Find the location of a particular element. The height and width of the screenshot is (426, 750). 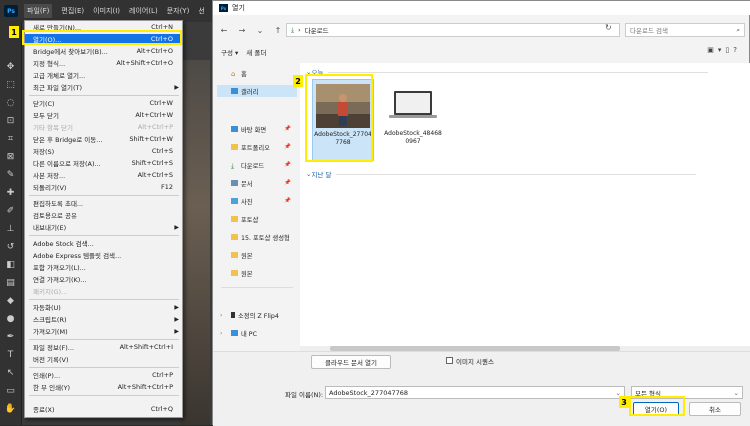

menu-item-close-all: 모두 닫기 Alt+Ctrl+W is located at coordinates (103, 115).